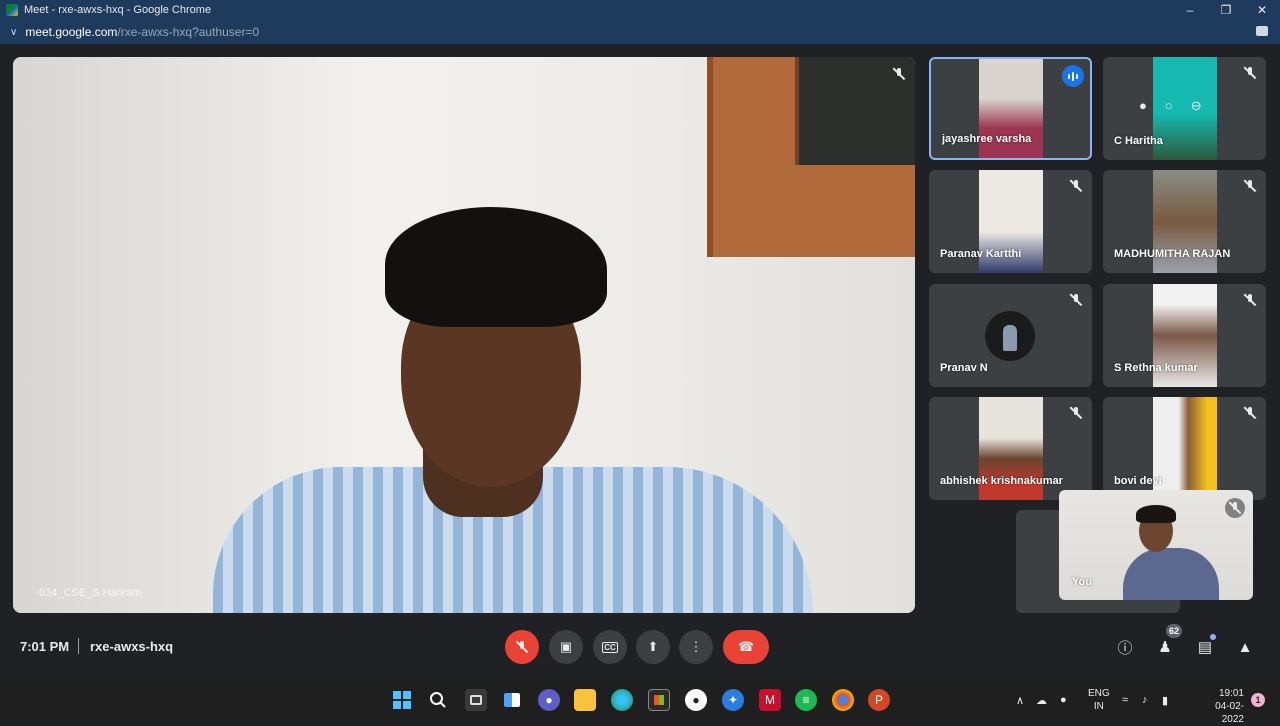  Describe the element at coordinates (981, 254) in the screenshot. I see `participant-name: Paranav Kartthi` at that location.